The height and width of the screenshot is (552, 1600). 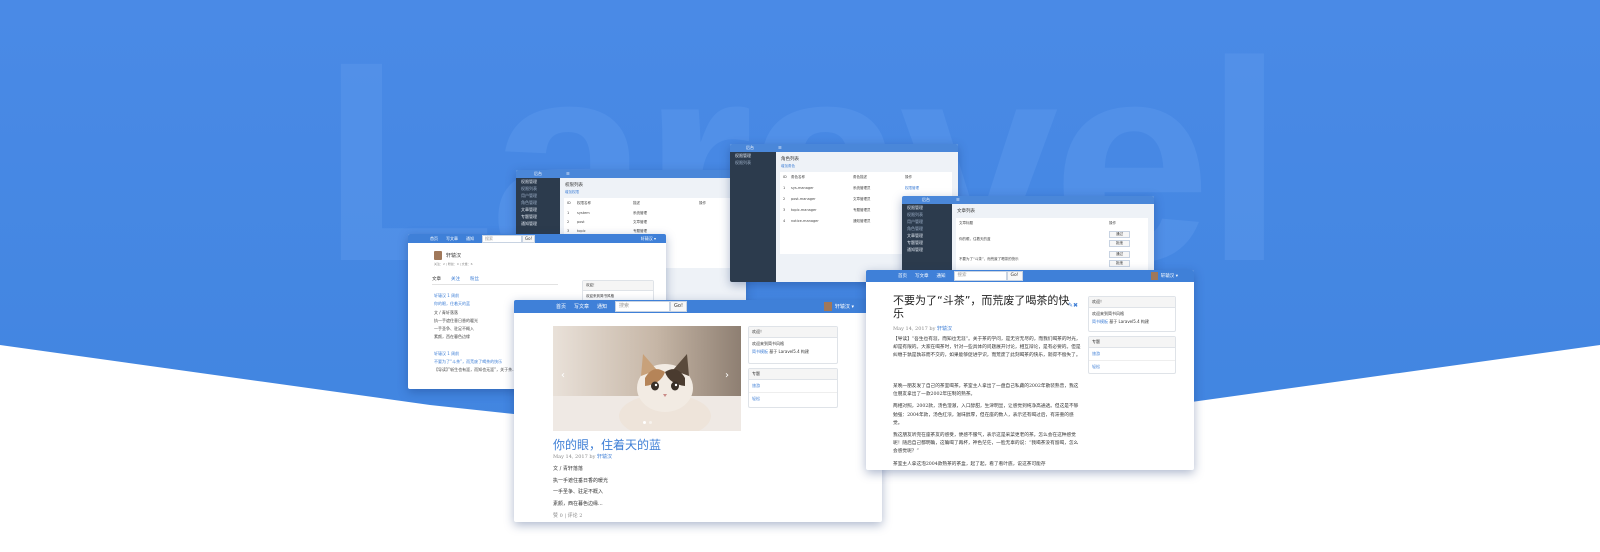 What do you see at coordinates (607, 213) in the screenshot?
I see `table-row: 1 system 系统管理` at bounding box center [607, 213].